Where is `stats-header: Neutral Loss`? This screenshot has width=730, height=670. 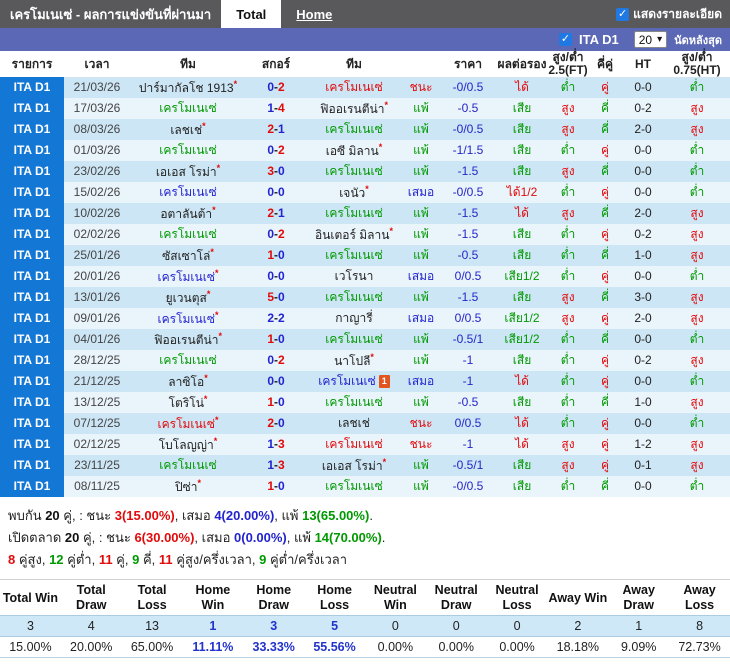 stats-header: Neutral Loss is located at coordinates (517, 597).